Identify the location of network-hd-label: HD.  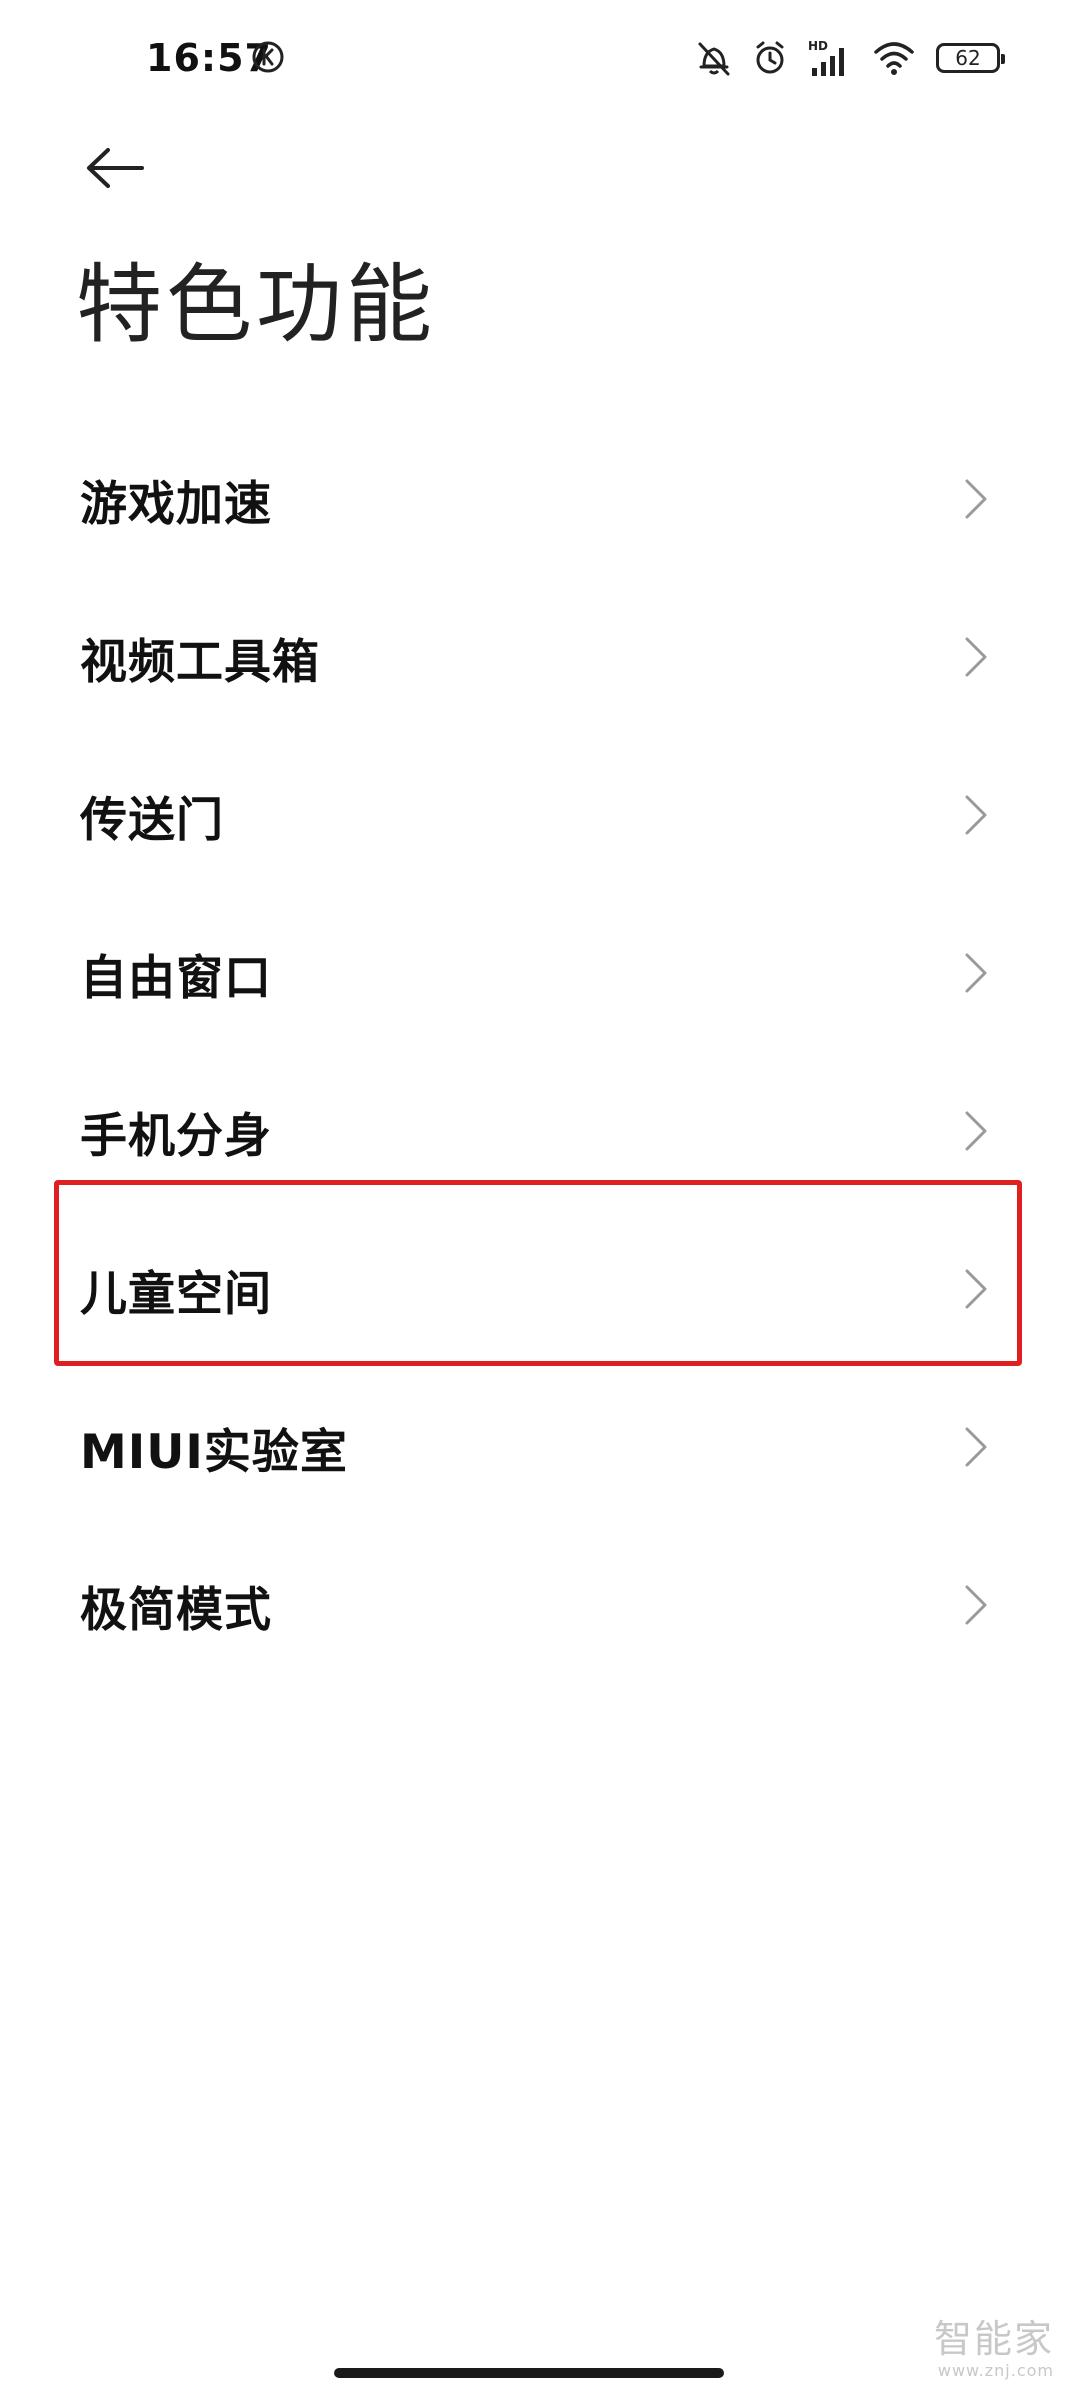
(818, 46).